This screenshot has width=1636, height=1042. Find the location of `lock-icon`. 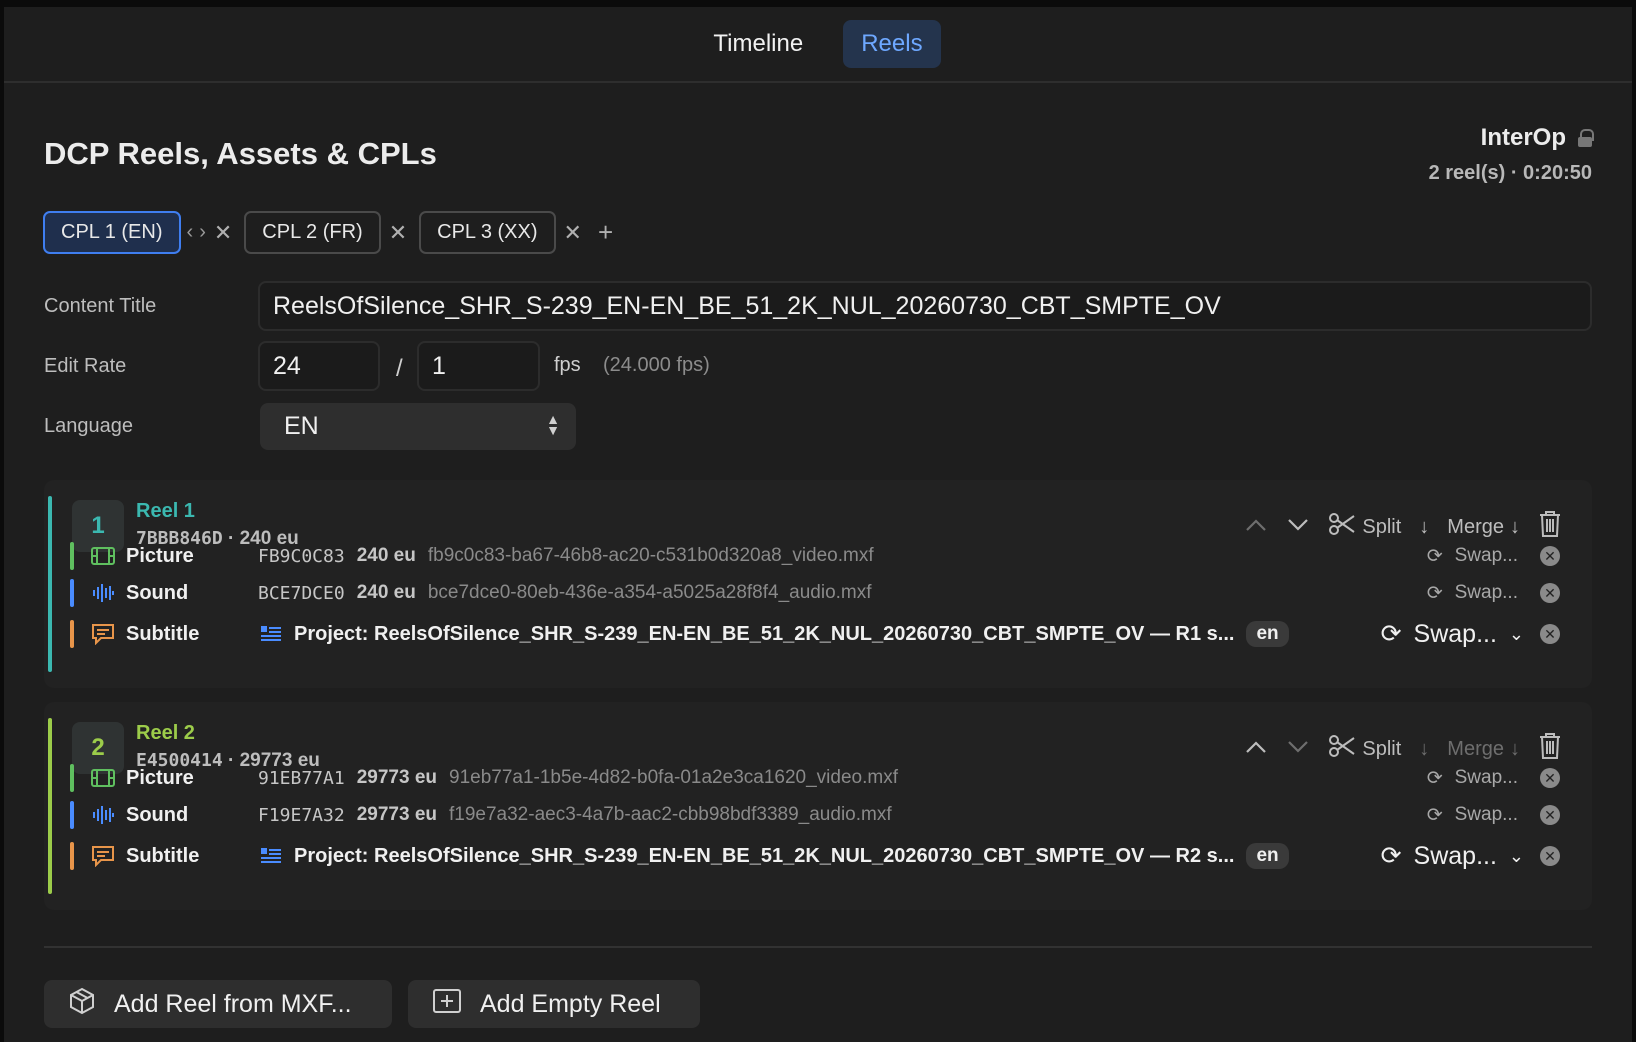

lock-icon is located at coordinates (1586, 138).